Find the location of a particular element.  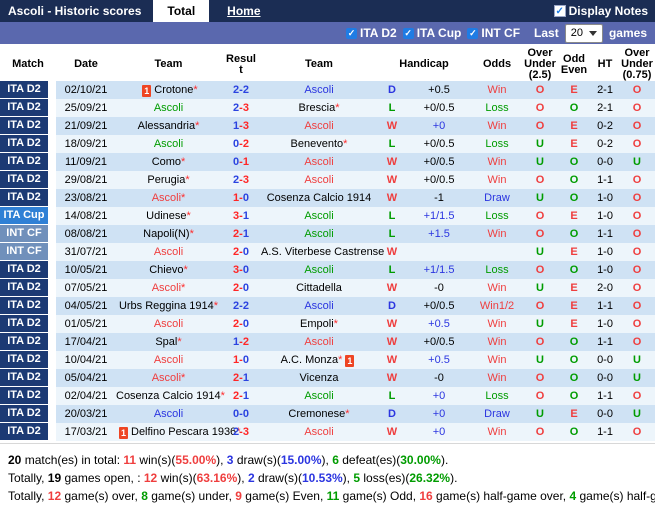

tab-home: Home is located at coordinates (243, 11).